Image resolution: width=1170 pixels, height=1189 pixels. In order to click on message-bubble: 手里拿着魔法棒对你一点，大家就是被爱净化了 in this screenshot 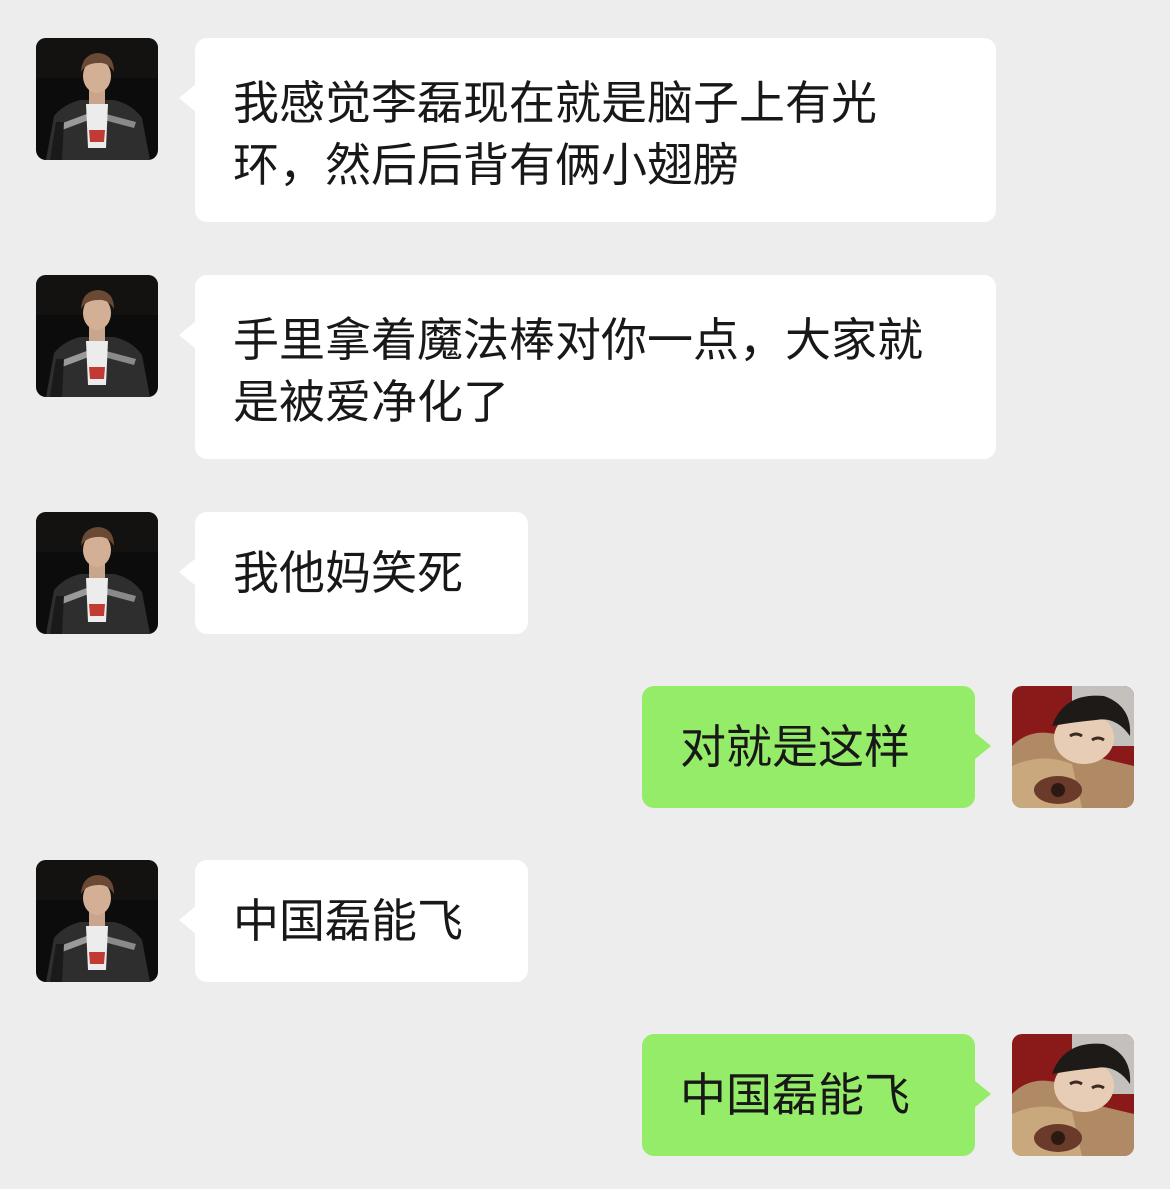, I will do `click(587, 367)`.